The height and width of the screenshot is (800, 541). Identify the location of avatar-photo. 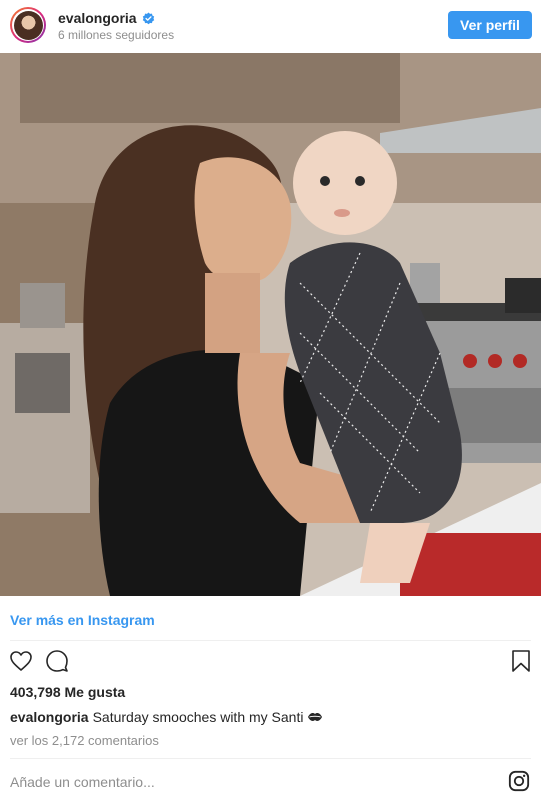
(28, 25).